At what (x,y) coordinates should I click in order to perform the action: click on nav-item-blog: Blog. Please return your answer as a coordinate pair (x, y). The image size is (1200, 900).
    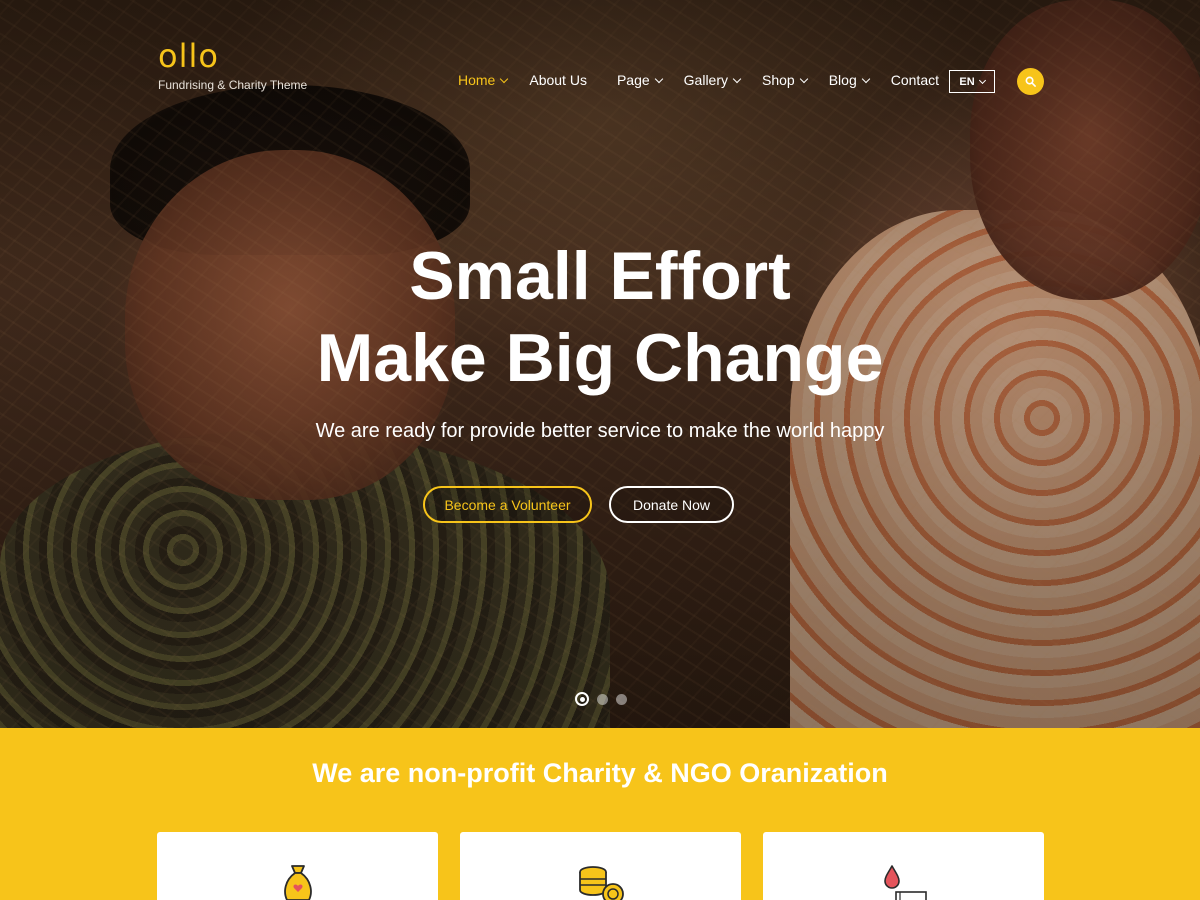
    Looking at the image, I should click on (849, 80).